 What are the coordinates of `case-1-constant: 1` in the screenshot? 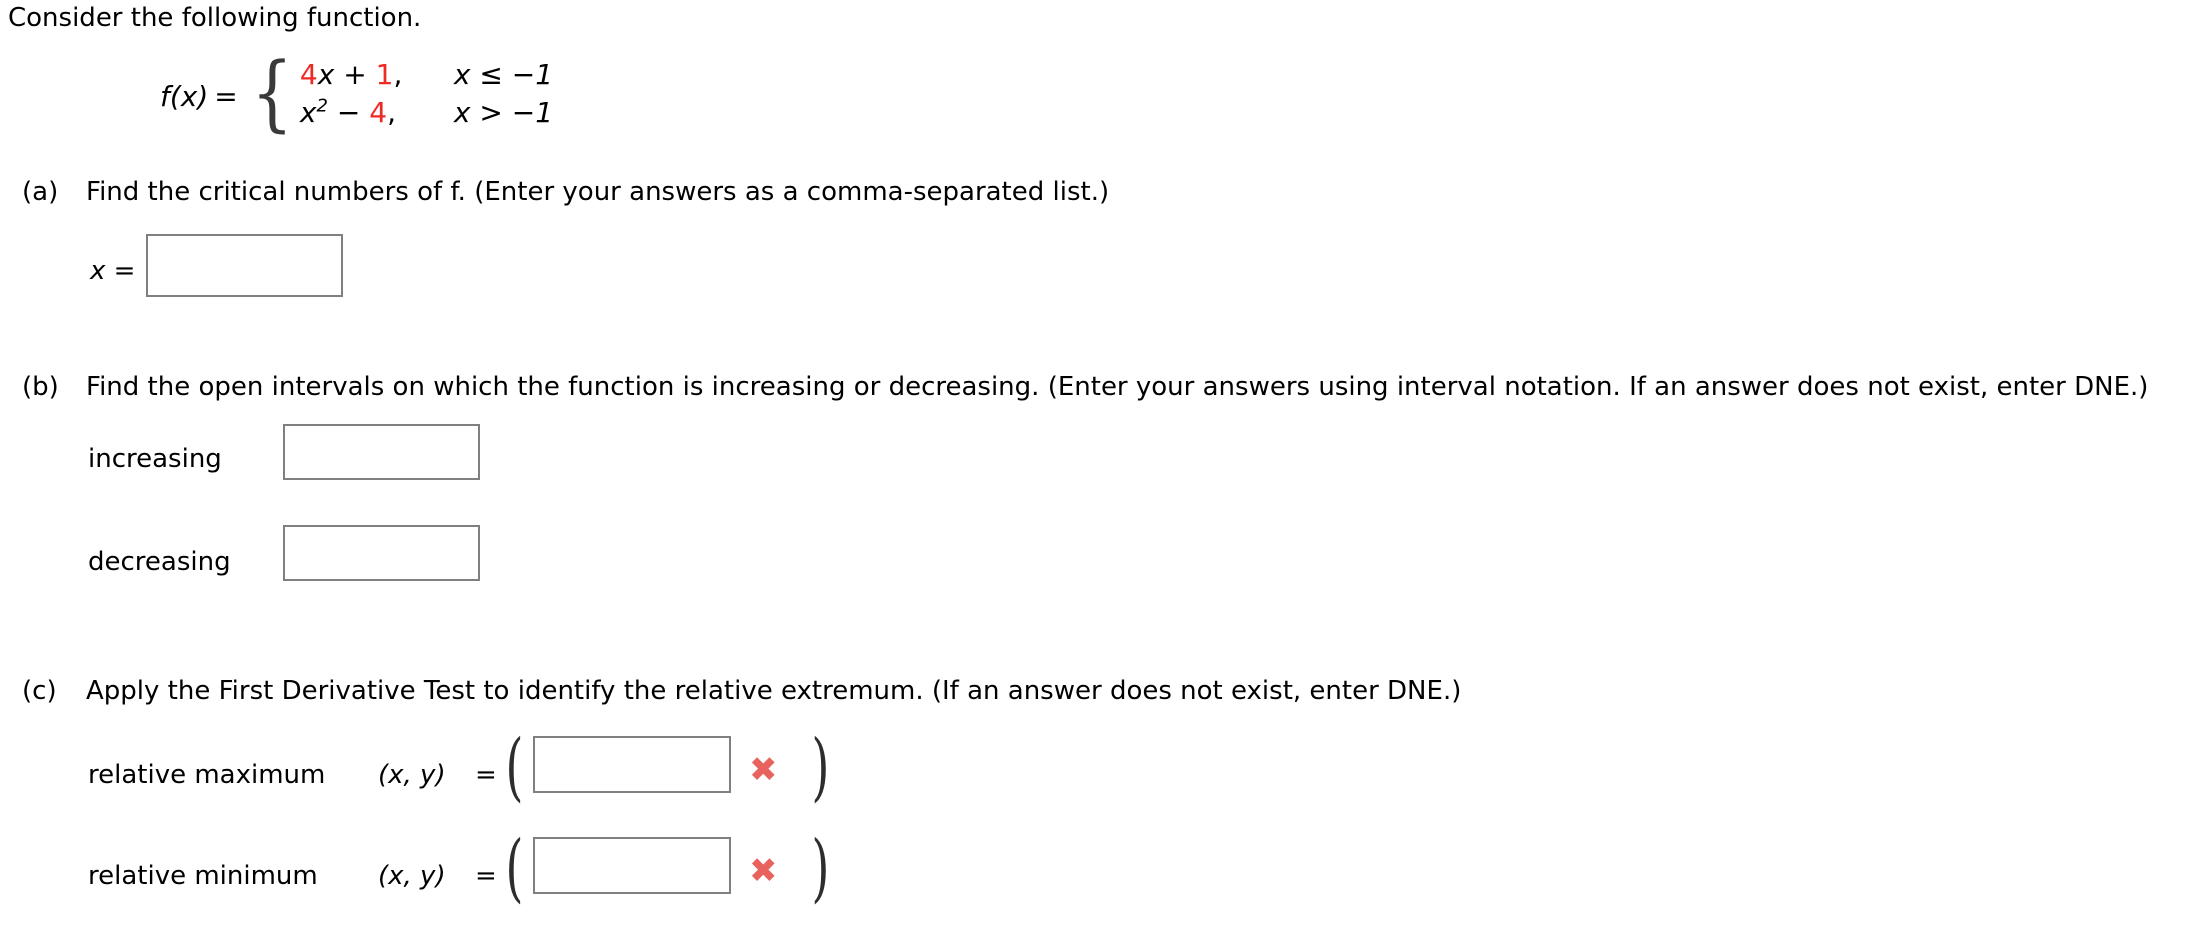 It's located at (384, 74).